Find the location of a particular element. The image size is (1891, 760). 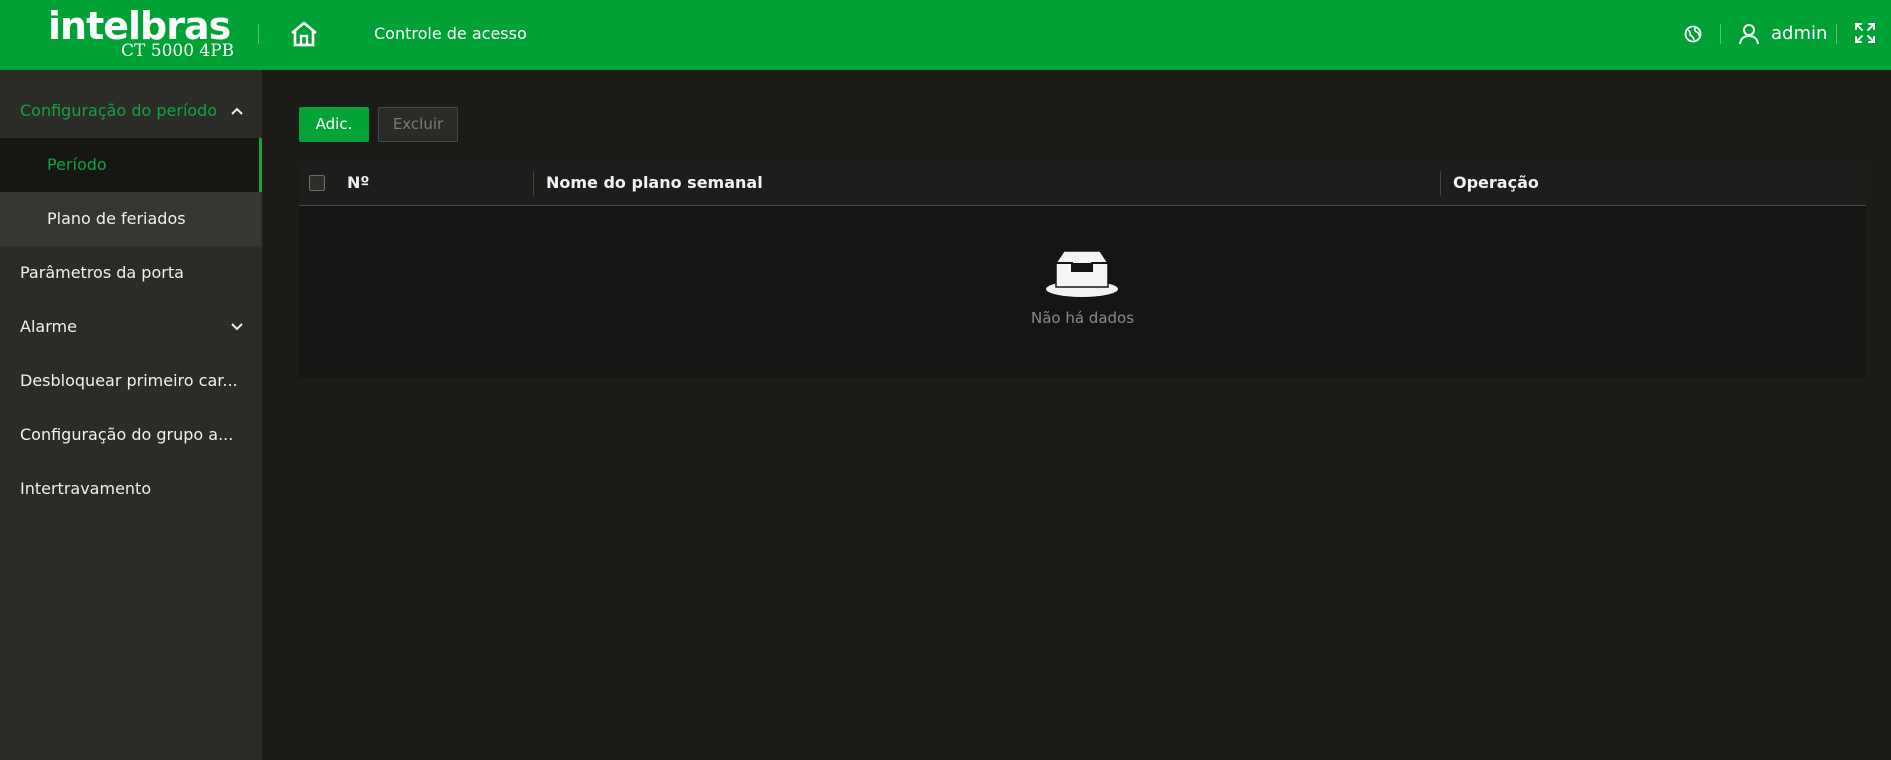

home-icon is located at coordinates (304, 34).